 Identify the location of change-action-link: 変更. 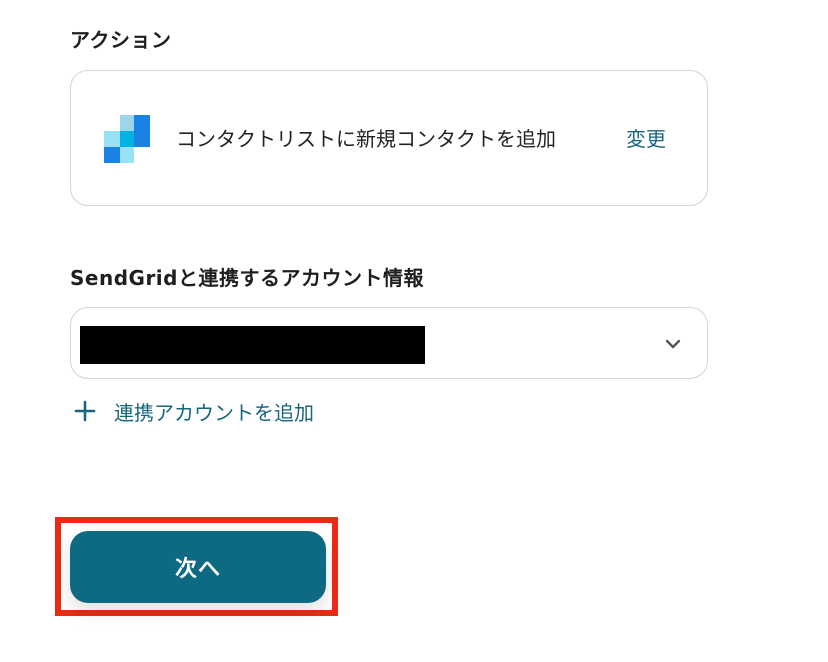
(646, 137).